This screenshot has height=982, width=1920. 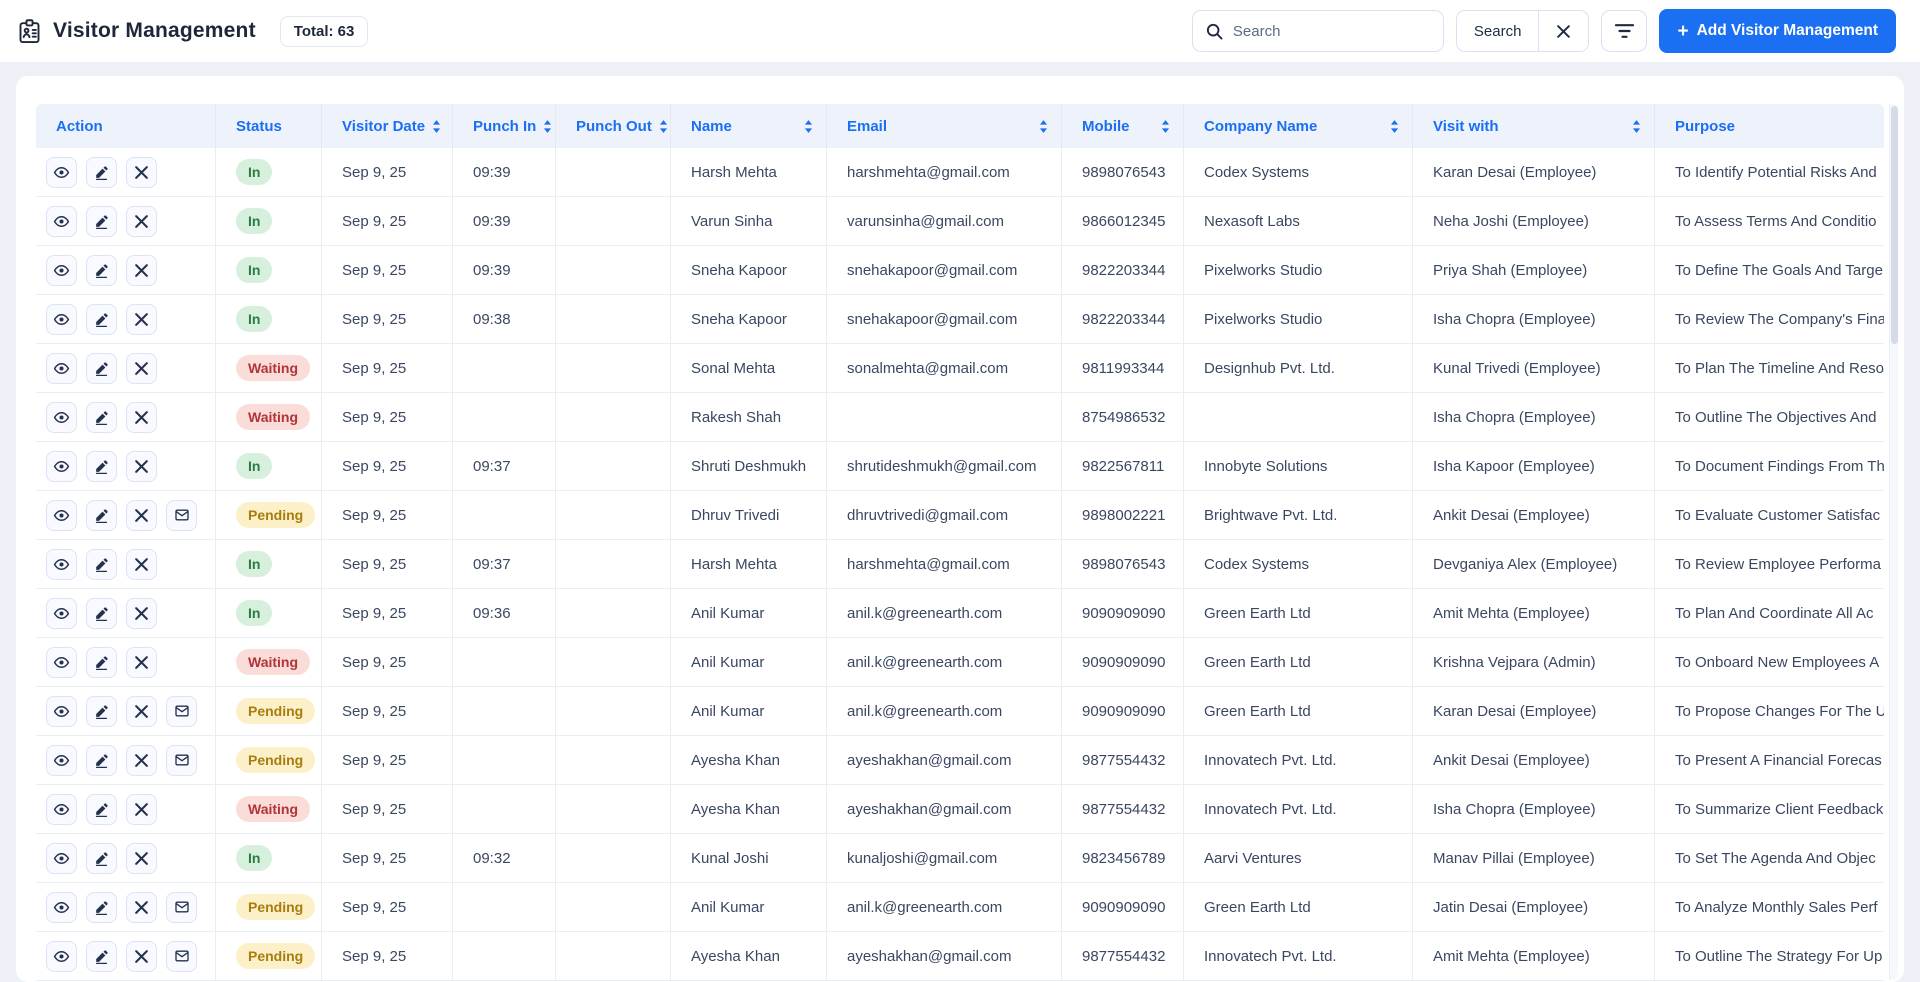 What do you see at coordinates (1893, 542) in the screenshot?
I see `vertical-scrollbar` at bounding box center [1893, 542].